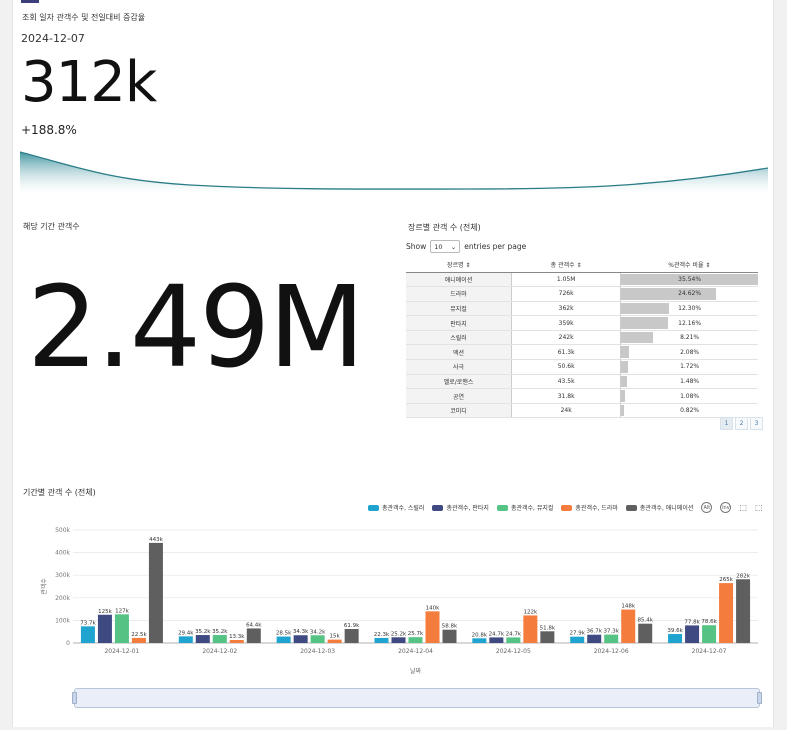  I want to click on legend-label: 총관객수, 스릴러, so click(403, 508).